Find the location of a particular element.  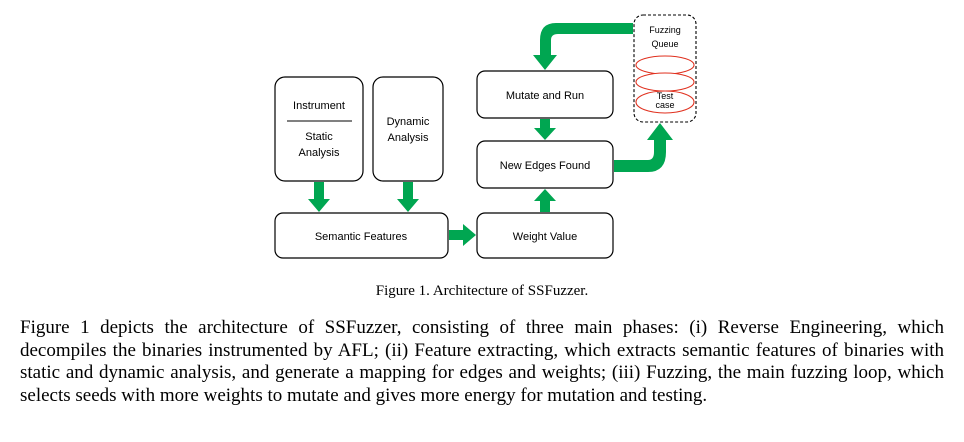

new-edges-found-box: New Edges Found is located at coordinates (545, 164).